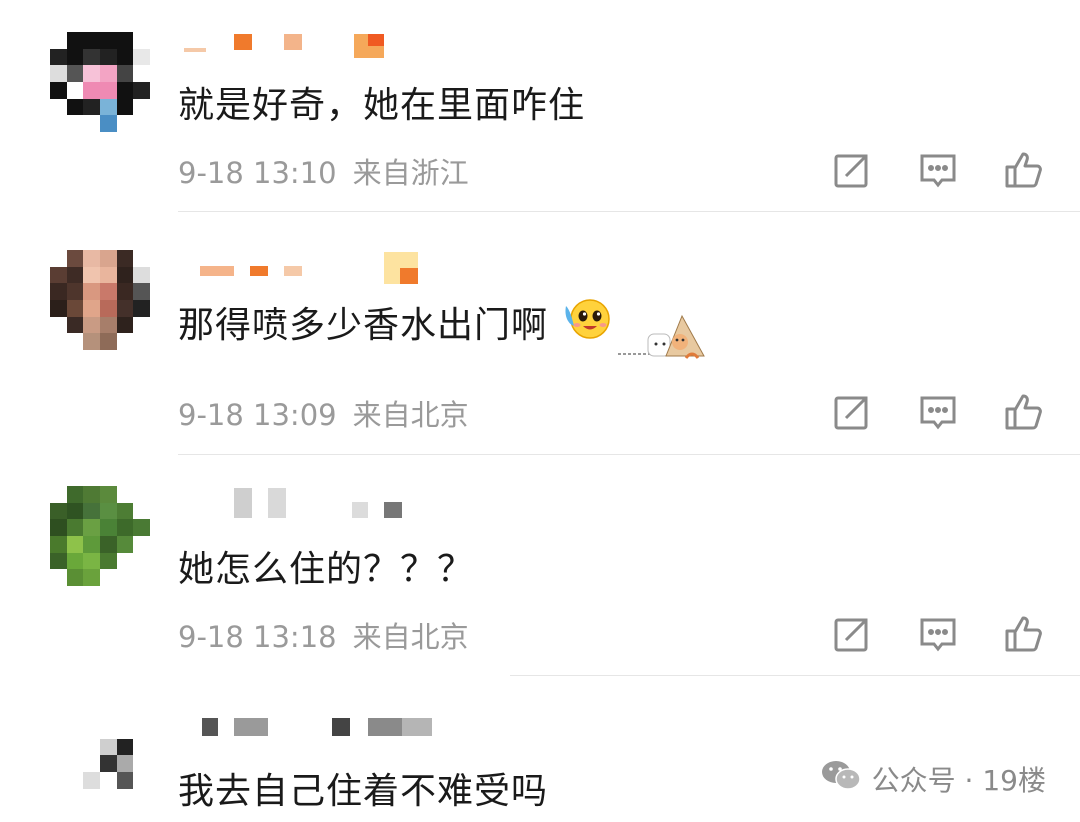  Describe the element at coordinates (410, 173) in the screenshot. I see `comment-location: 来自浙江` at that location.